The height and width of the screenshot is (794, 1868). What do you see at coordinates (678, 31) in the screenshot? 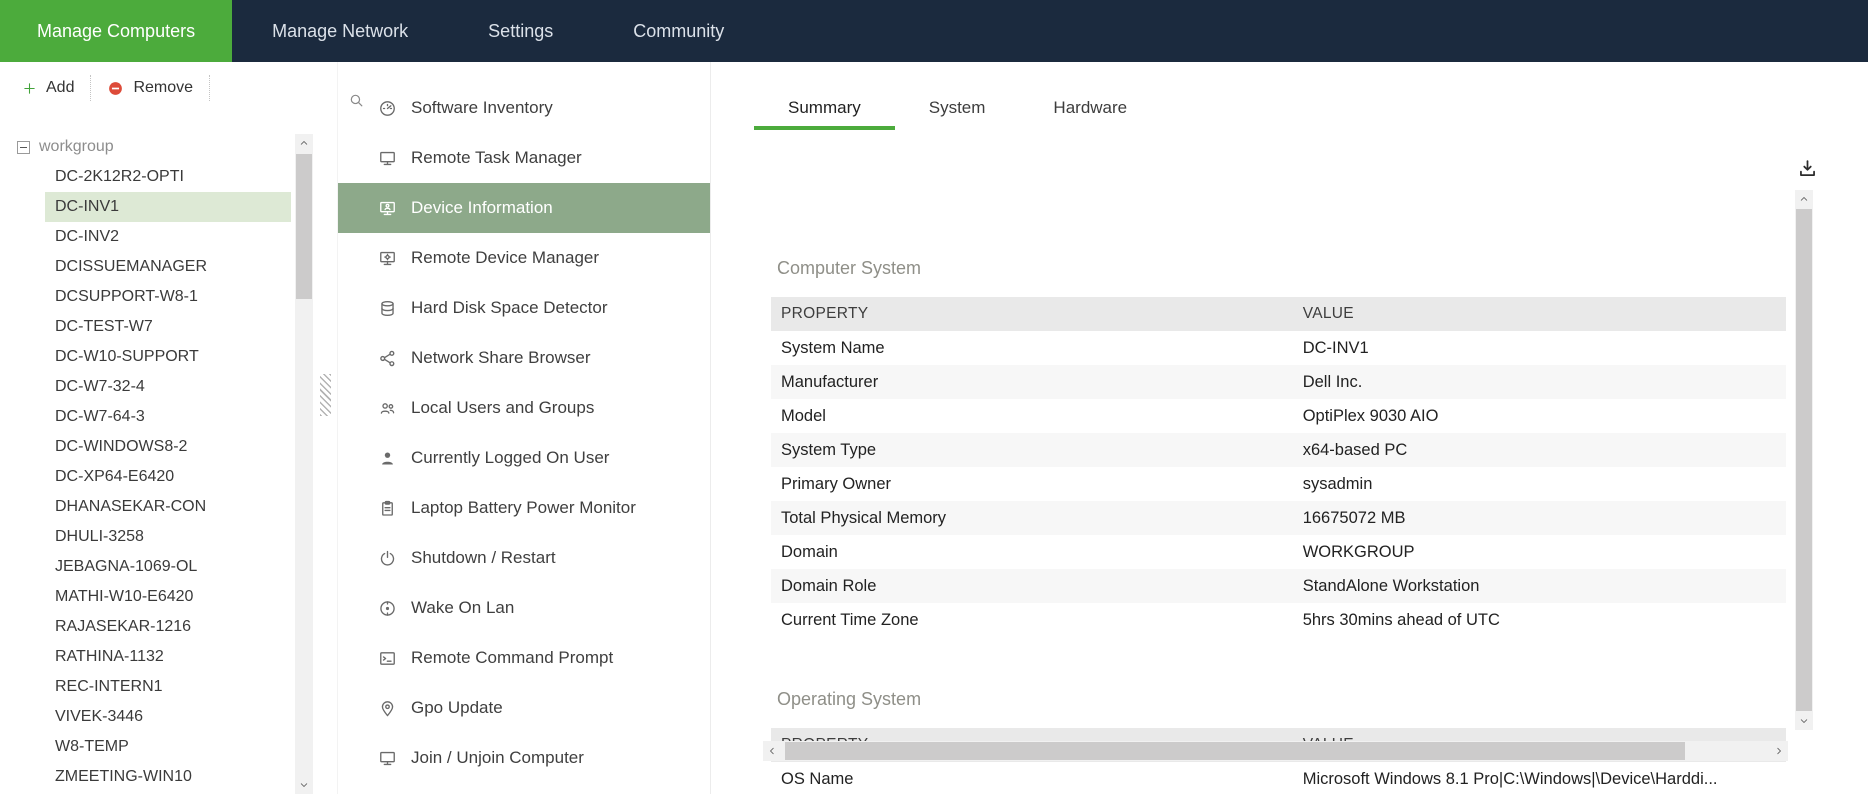
I see `nav-tab-community: Community` at bounding box center [678, 31].